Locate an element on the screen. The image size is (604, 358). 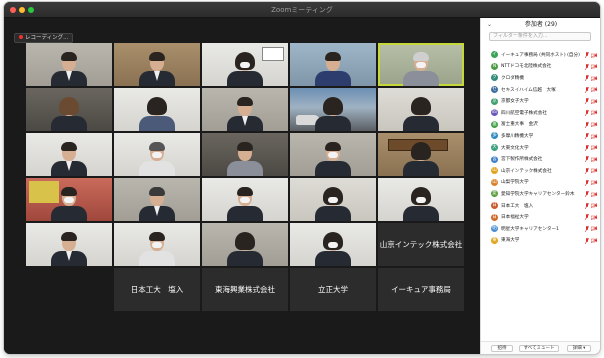
participant-list-item: 東東海大学 is located at coordinates (540, 241).